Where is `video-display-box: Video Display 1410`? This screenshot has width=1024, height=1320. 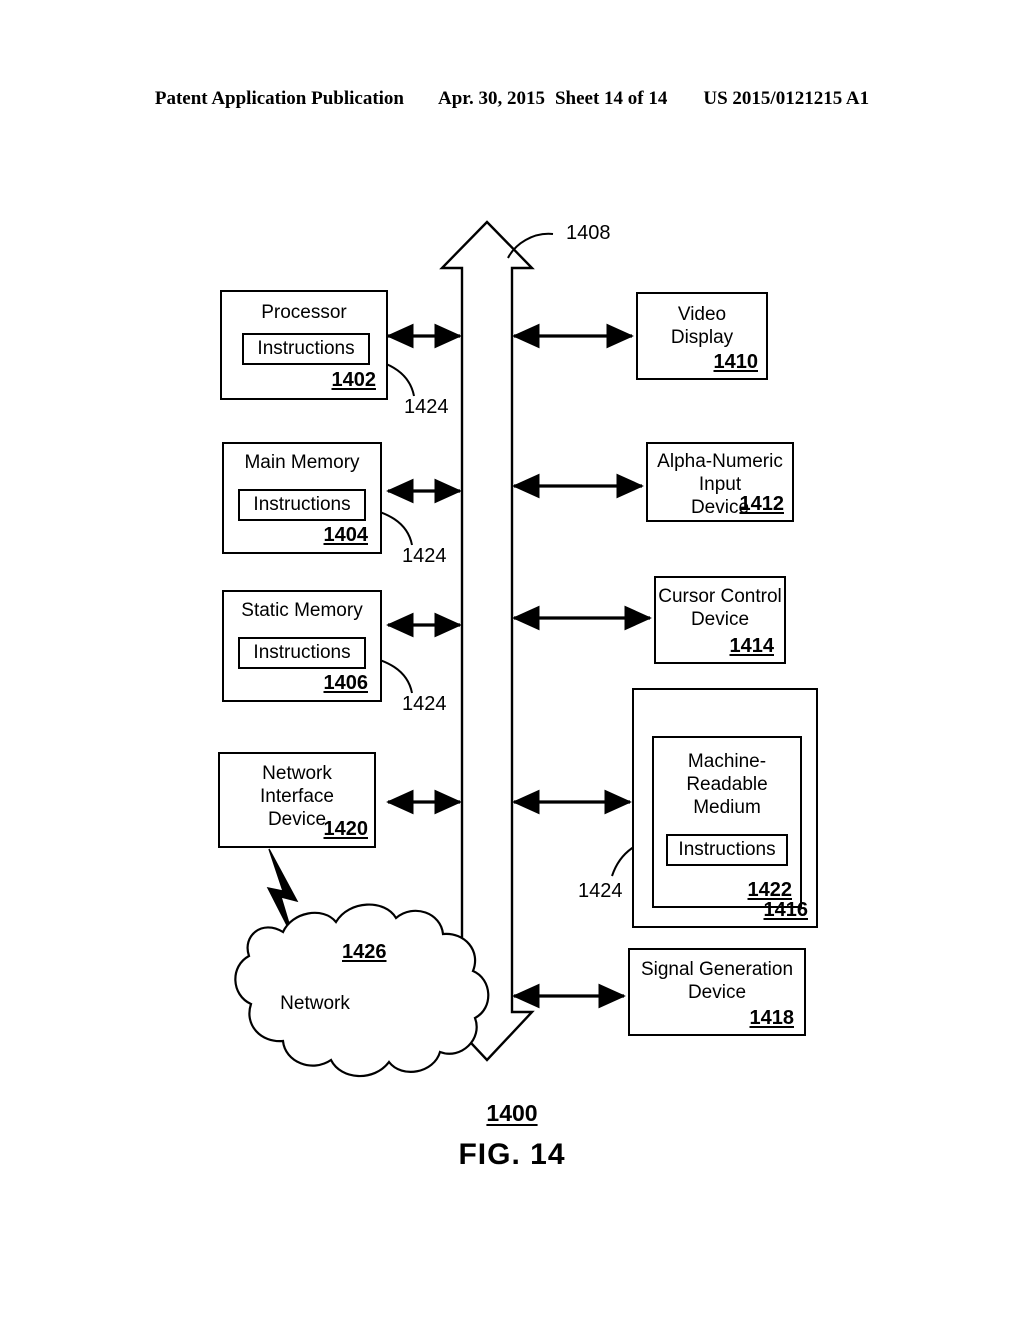
video-display-box: Video Display 1410 is located at coordinates (702, 336).